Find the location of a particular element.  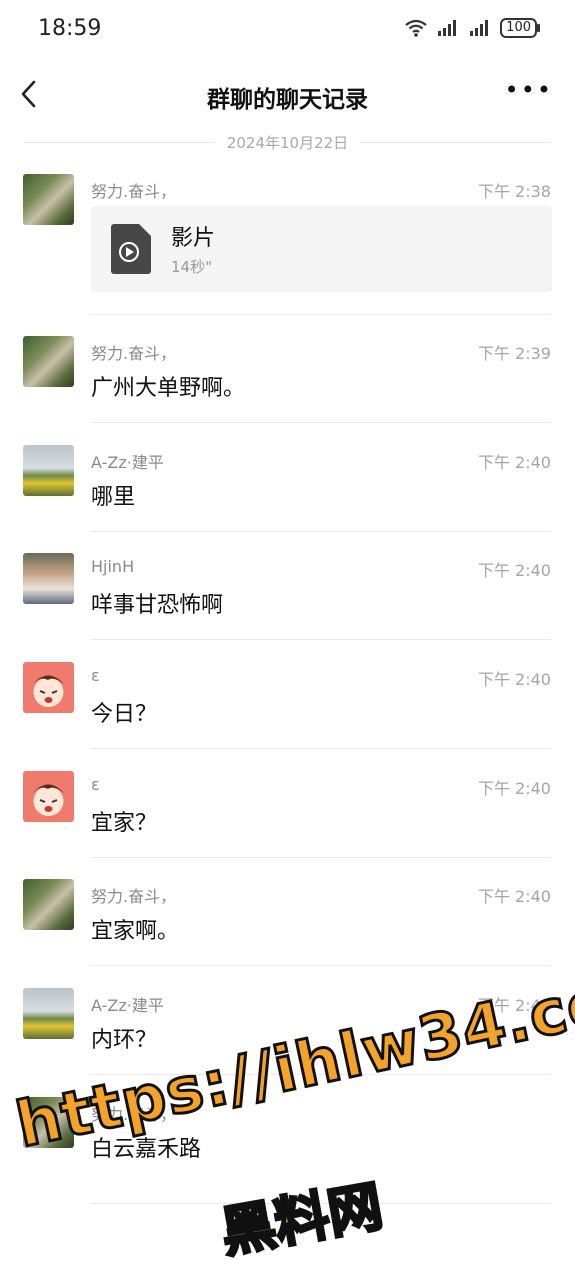

page-title: 群聊的聊天记录 is located at coordinates (287, 100).